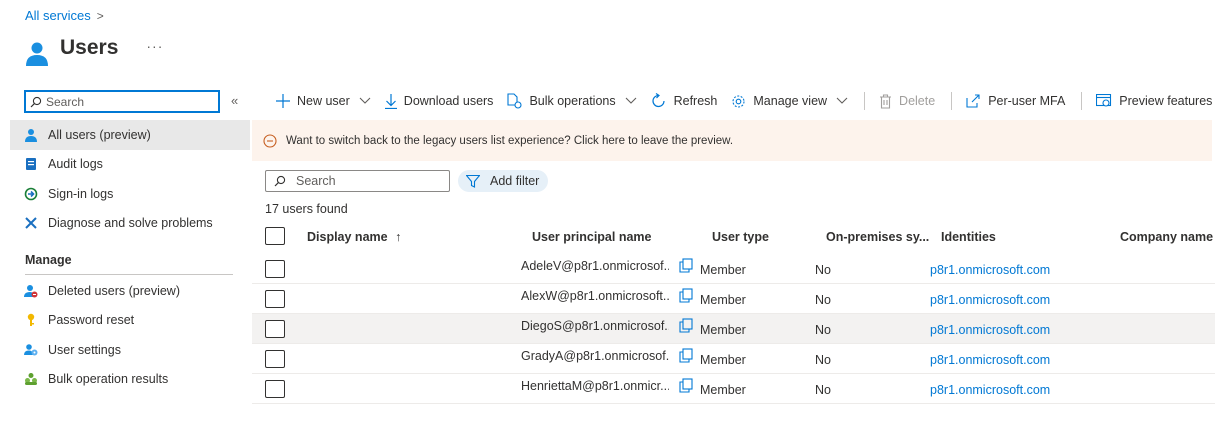 This screenshot has width=1215, height=423. Describe the element at coordinates (126, 101) in the screenshot. I see `sidebar-search-input` at that location.